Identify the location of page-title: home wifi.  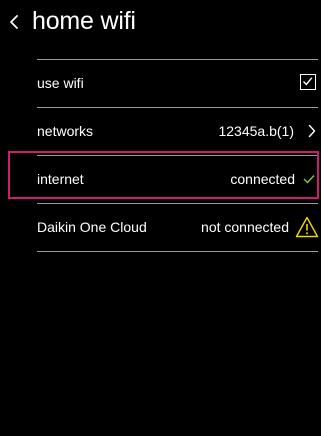
(84, 21).